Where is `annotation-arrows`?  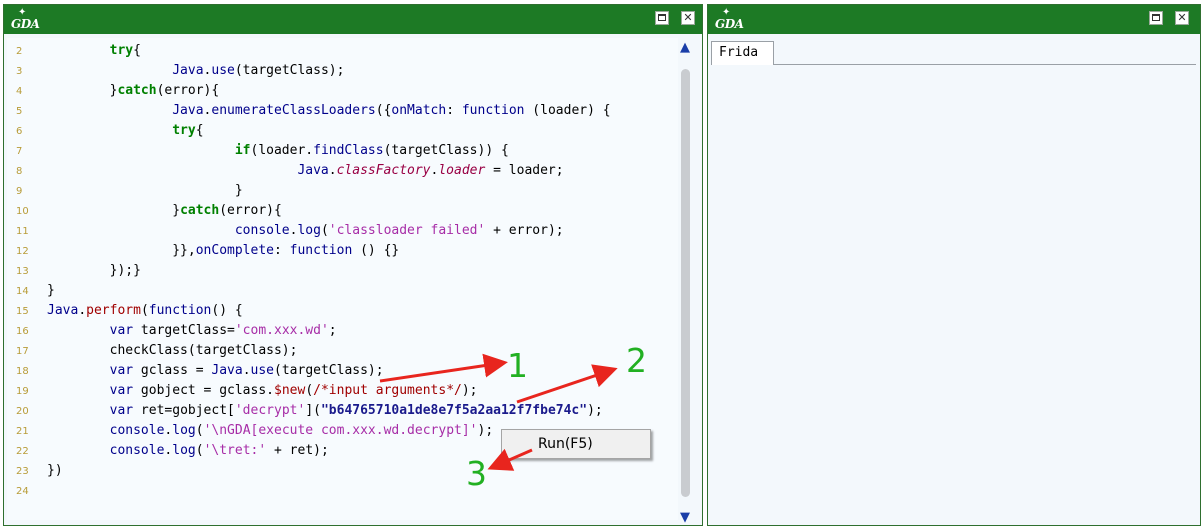 annotation-arrows is located at coordinates (498, 412).